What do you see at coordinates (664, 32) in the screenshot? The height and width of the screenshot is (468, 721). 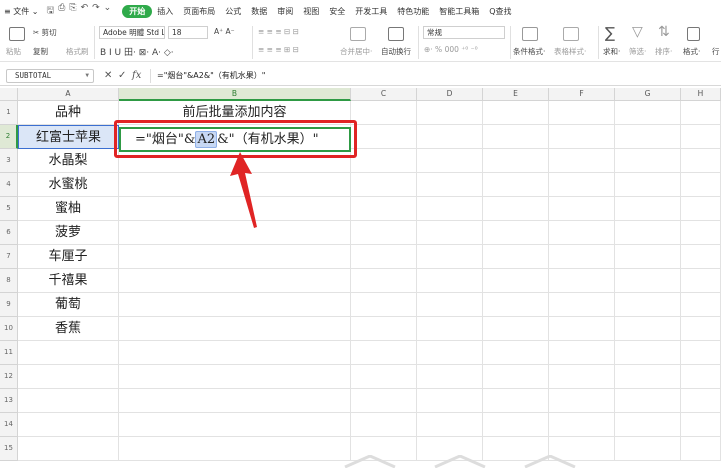 I see `sort-icon: ⇅` at bounding box center [664, 32].